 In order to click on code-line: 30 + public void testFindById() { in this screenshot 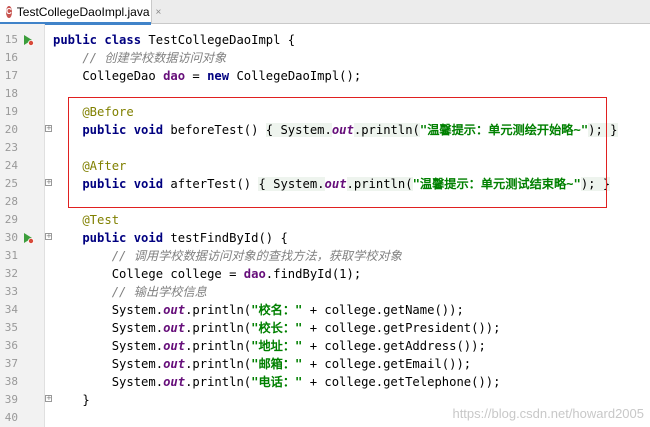, I will do `click(325, 238)`.